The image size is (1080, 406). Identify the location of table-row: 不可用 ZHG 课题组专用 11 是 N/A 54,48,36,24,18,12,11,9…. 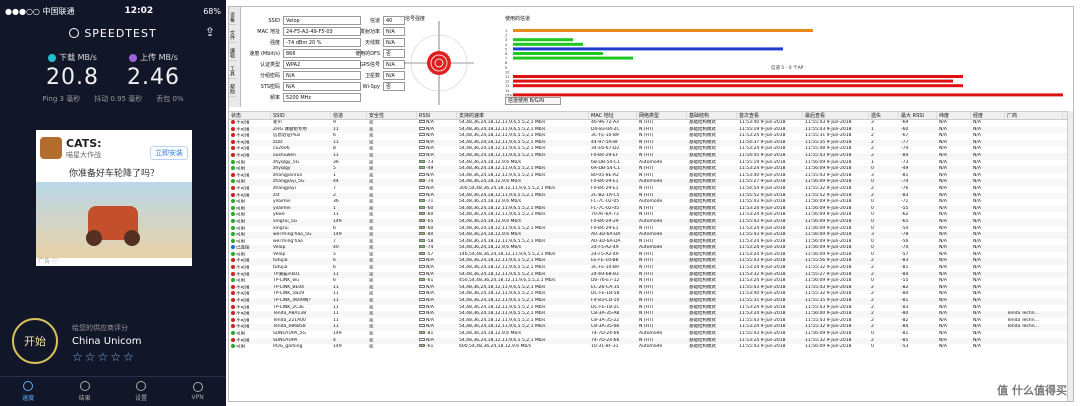
(651, 130).